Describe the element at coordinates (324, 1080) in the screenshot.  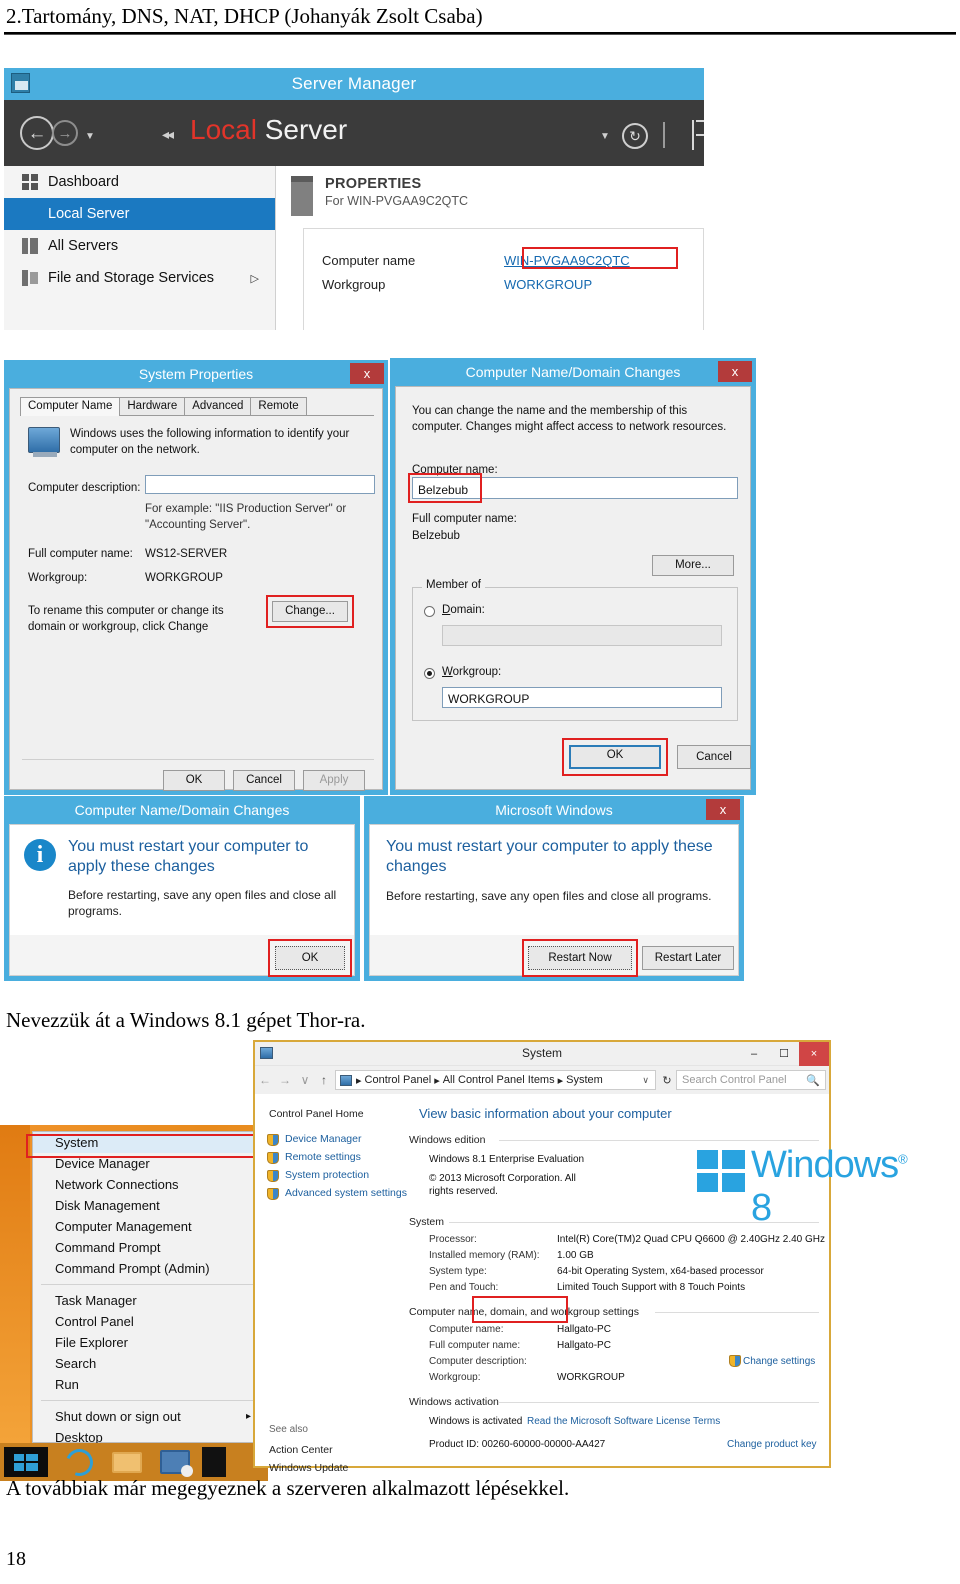
I see `up-icon: ↑` at that location.